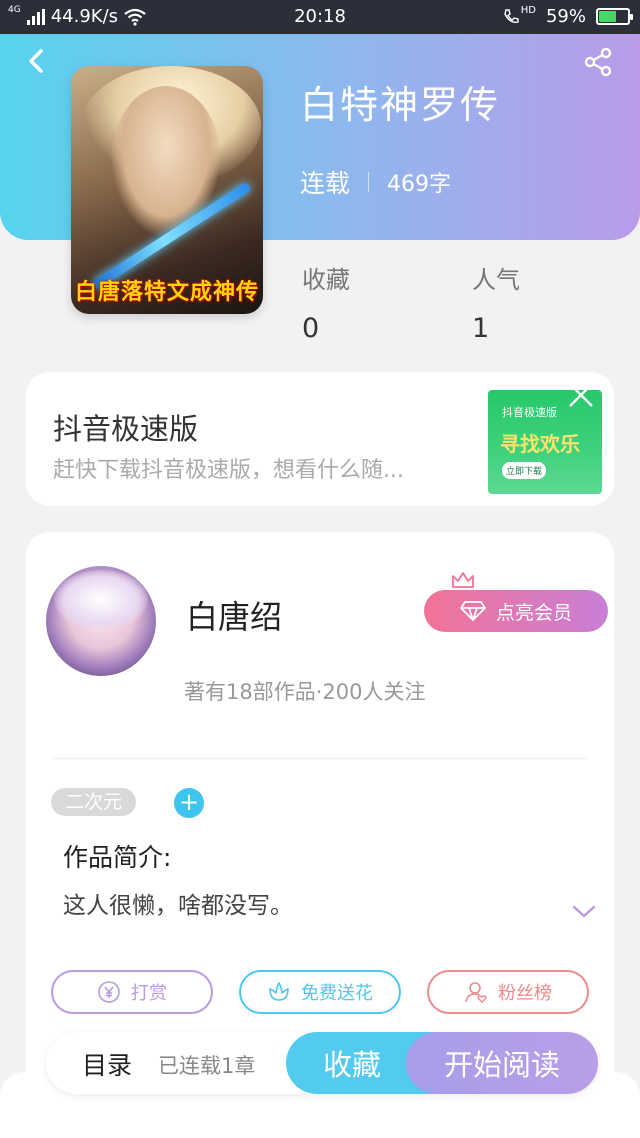  Describe the element at coordinates (337, 993) in the screenshot. I see `send-flower-label: 免费送花` at that location.